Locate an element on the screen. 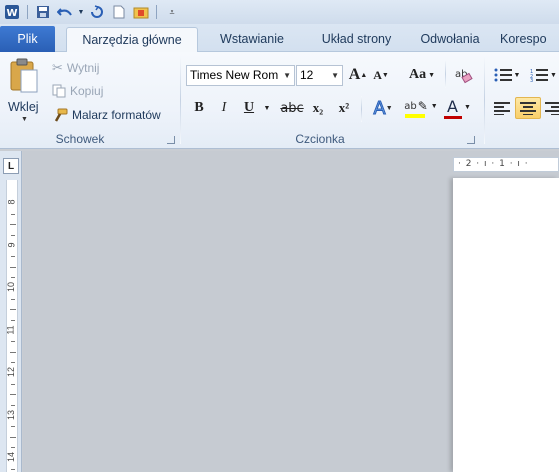 The image size is (559, 472). cut-button: ✂ Wytnij is located at coordinates (75, 68).